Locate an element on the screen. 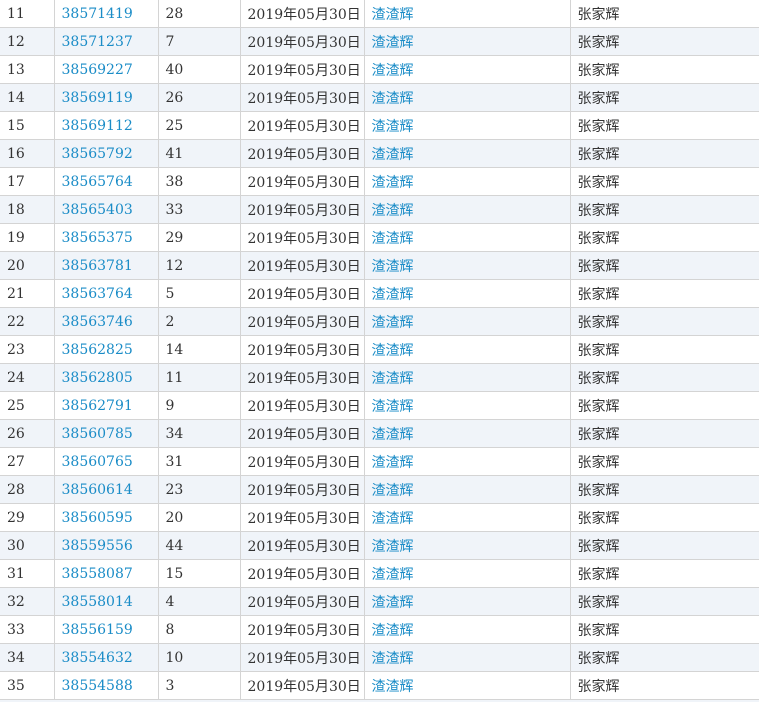 The image size is (759, 702). record-id-cell: 38571237 is located at coordinates (106, 41).